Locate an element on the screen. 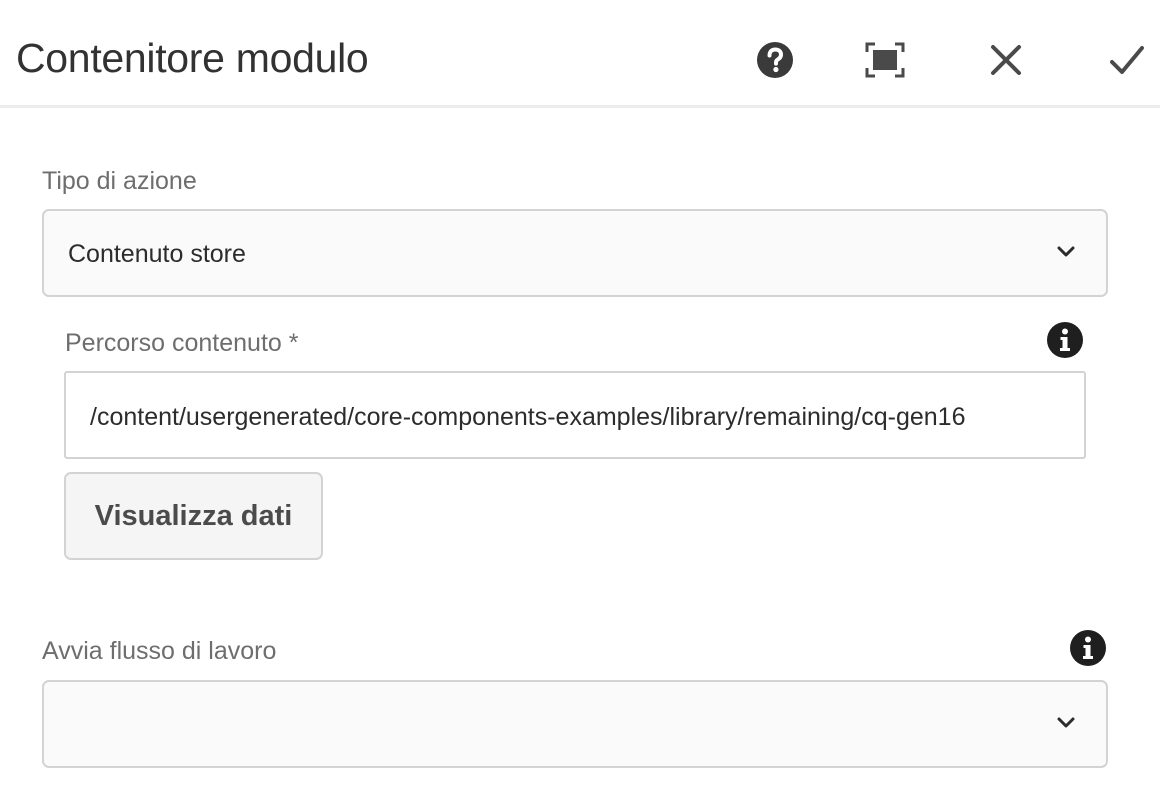 The height and width of the screenshot is (786, 1160). action-type-label: Tipo di azione is located at coordinates (119, 181).